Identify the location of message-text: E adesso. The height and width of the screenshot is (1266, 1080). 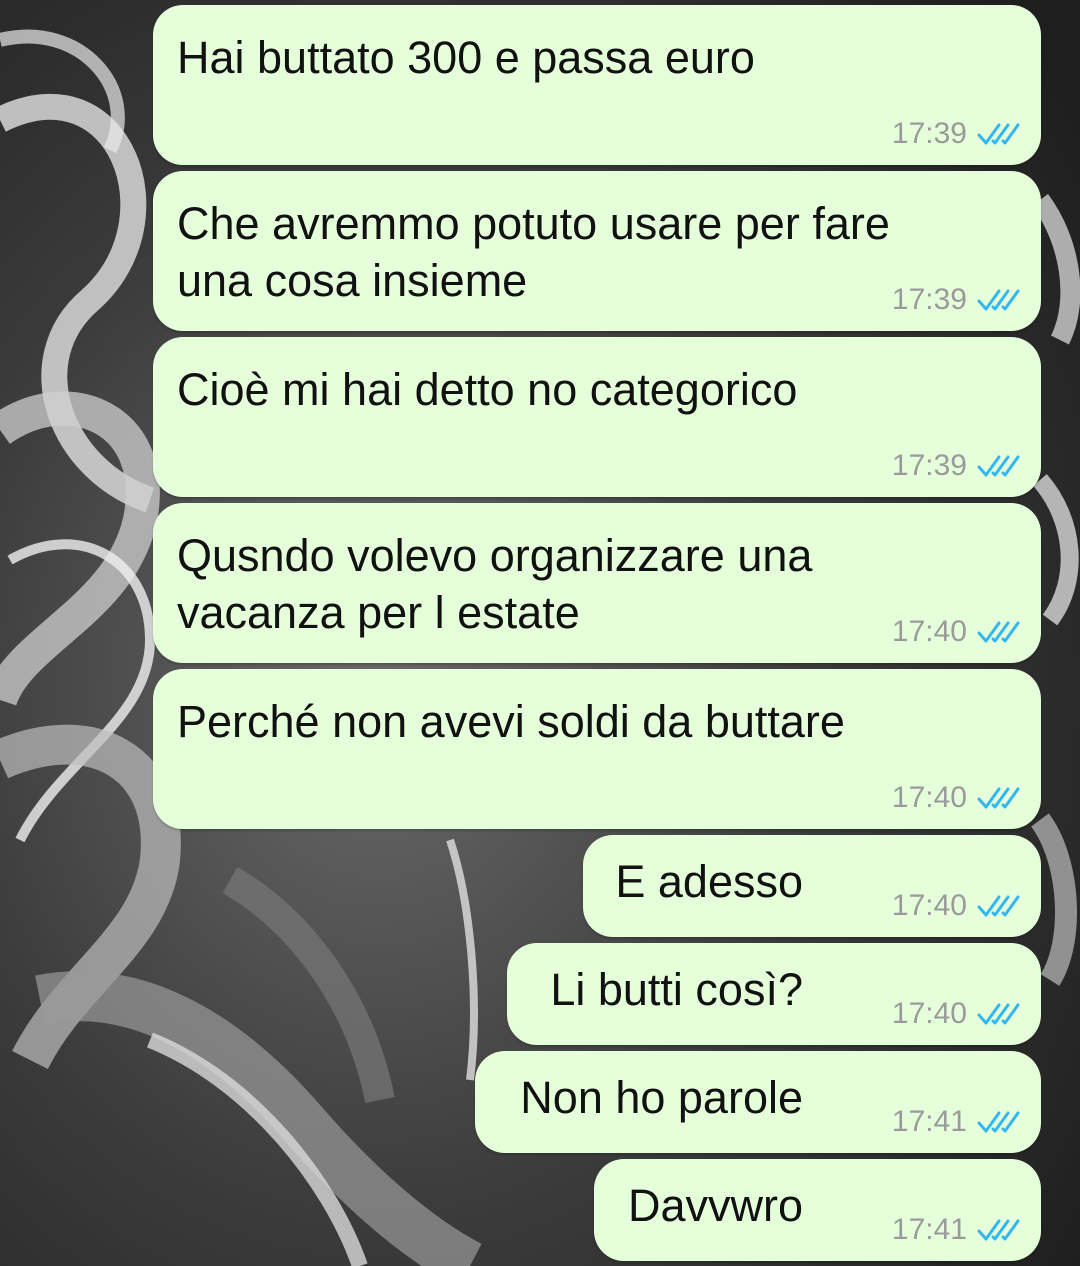
(709, 881).